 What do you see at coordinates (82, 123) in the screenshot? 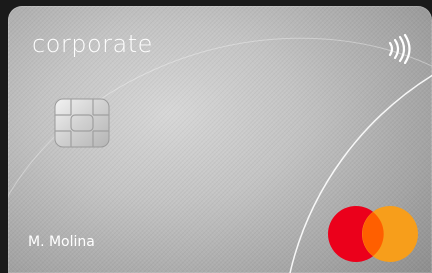
I see `chip-icon` at bounding box center [82, 123].